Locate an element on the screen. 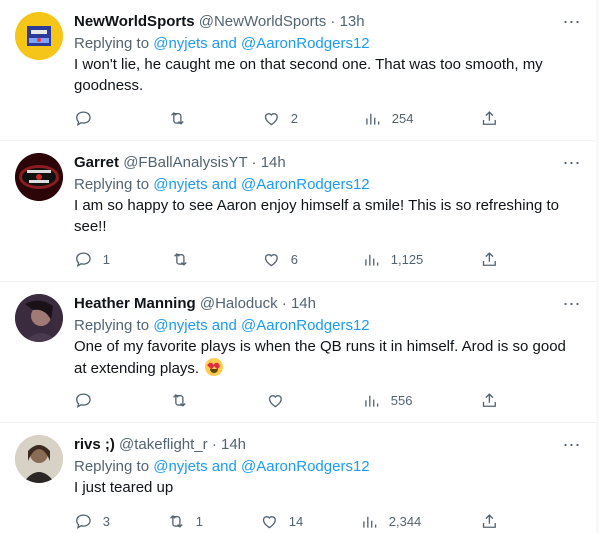 This screenshot has height=533, width=599. display-name: Garret is located at coordinates (96, 162).